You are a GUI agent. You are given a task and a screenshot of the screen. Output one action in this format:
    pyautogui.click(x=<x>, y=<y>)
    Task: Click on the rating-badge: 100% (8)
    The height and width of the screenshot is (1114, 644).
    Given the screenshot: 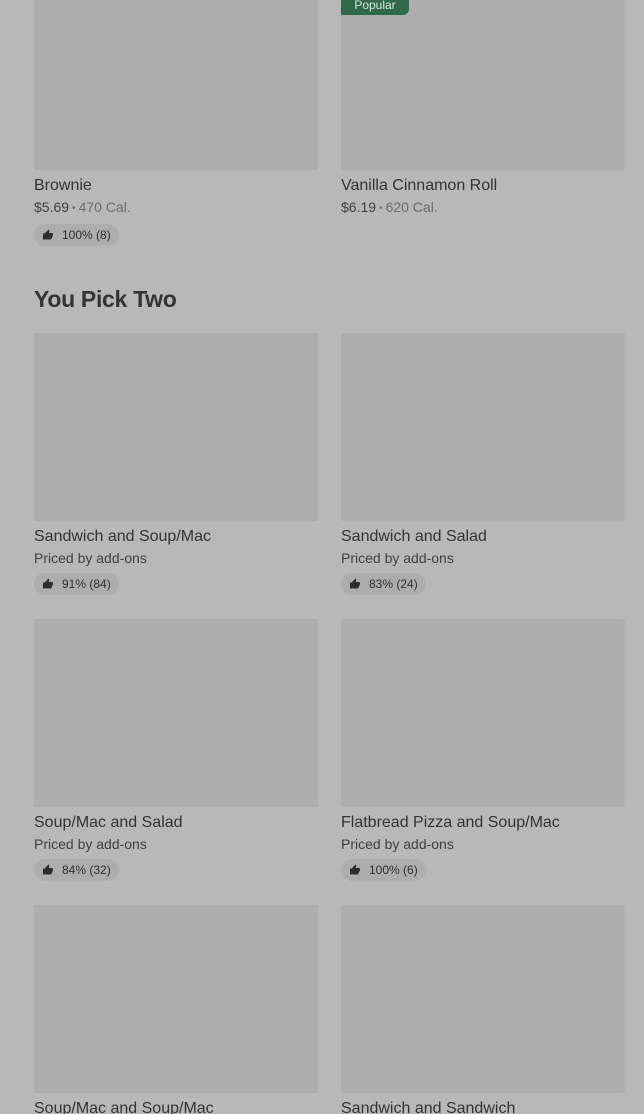 What is the action you would take?
    pyautogui.click(x=76, y=235)
    